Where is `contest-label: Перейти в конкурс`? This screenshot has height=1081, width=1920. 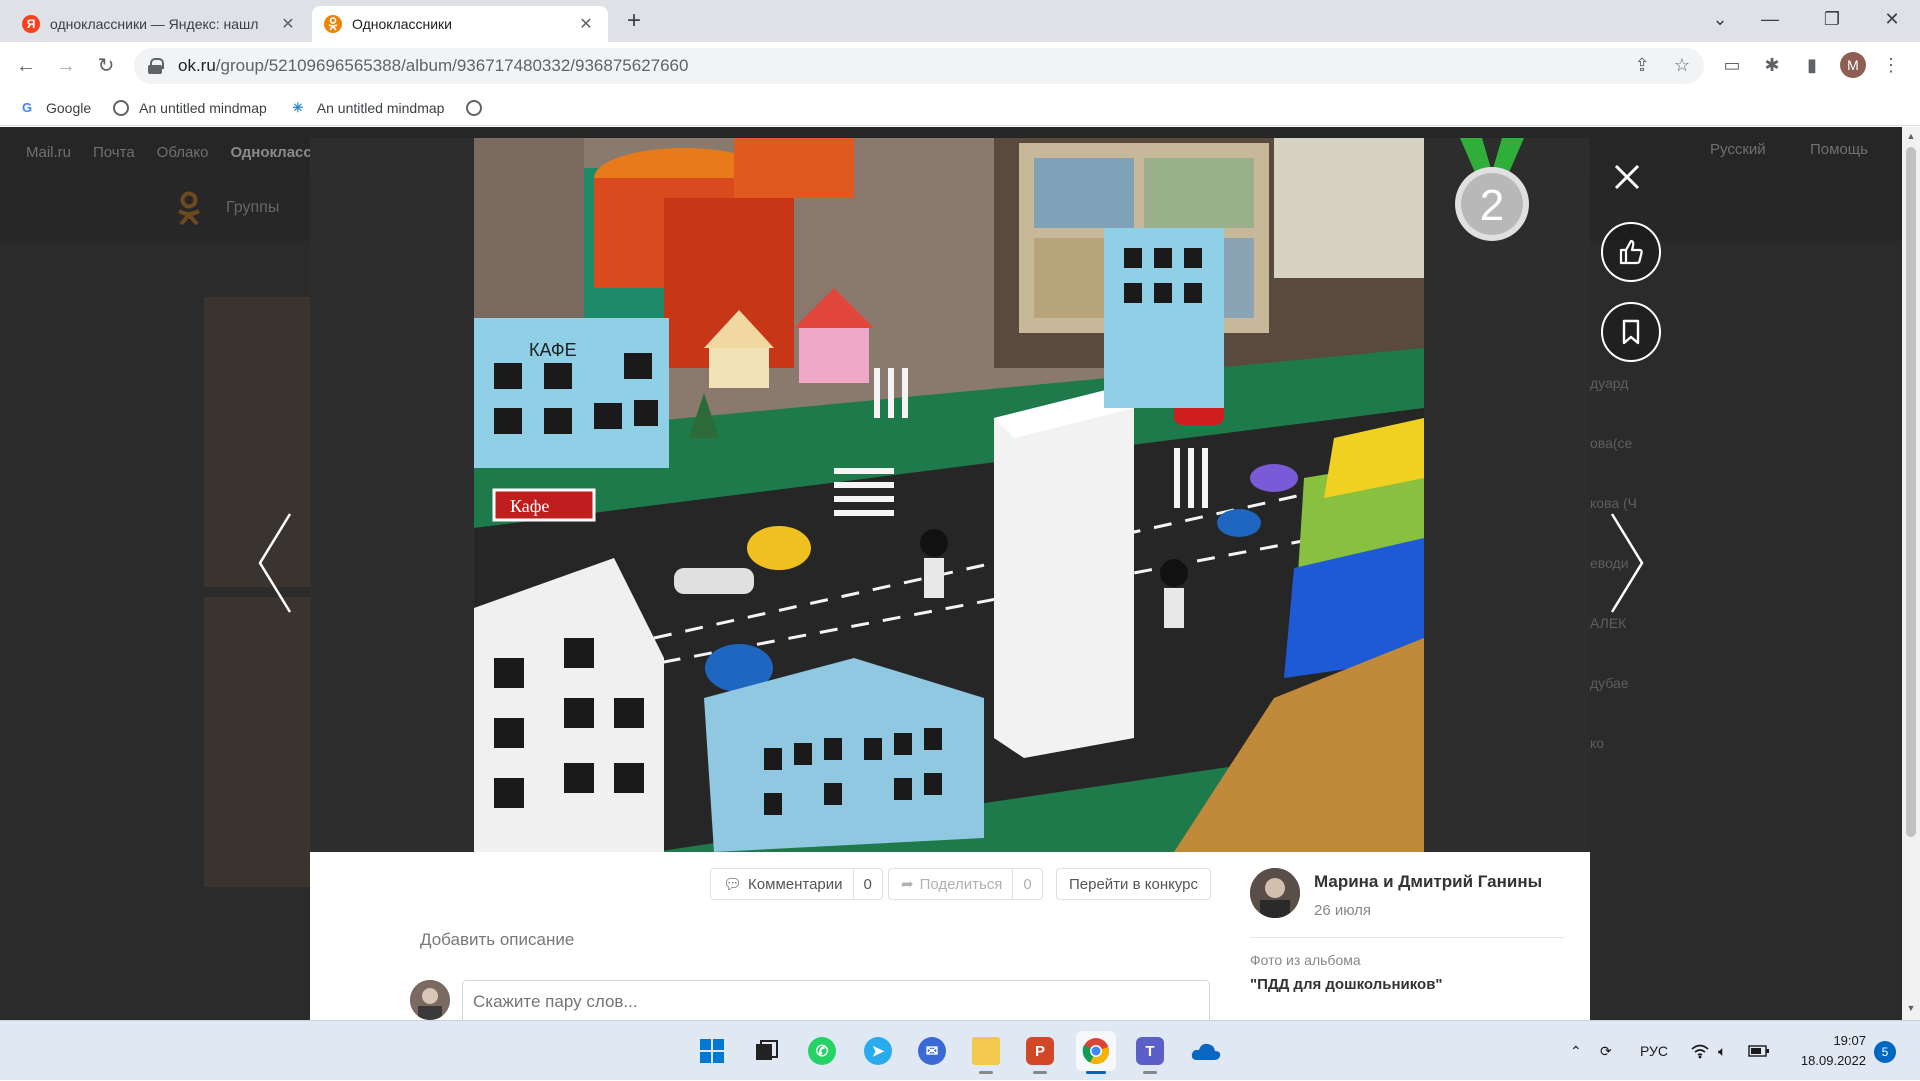 contest-label: Перейти в конкурс is located at coordinates (1134, 884).